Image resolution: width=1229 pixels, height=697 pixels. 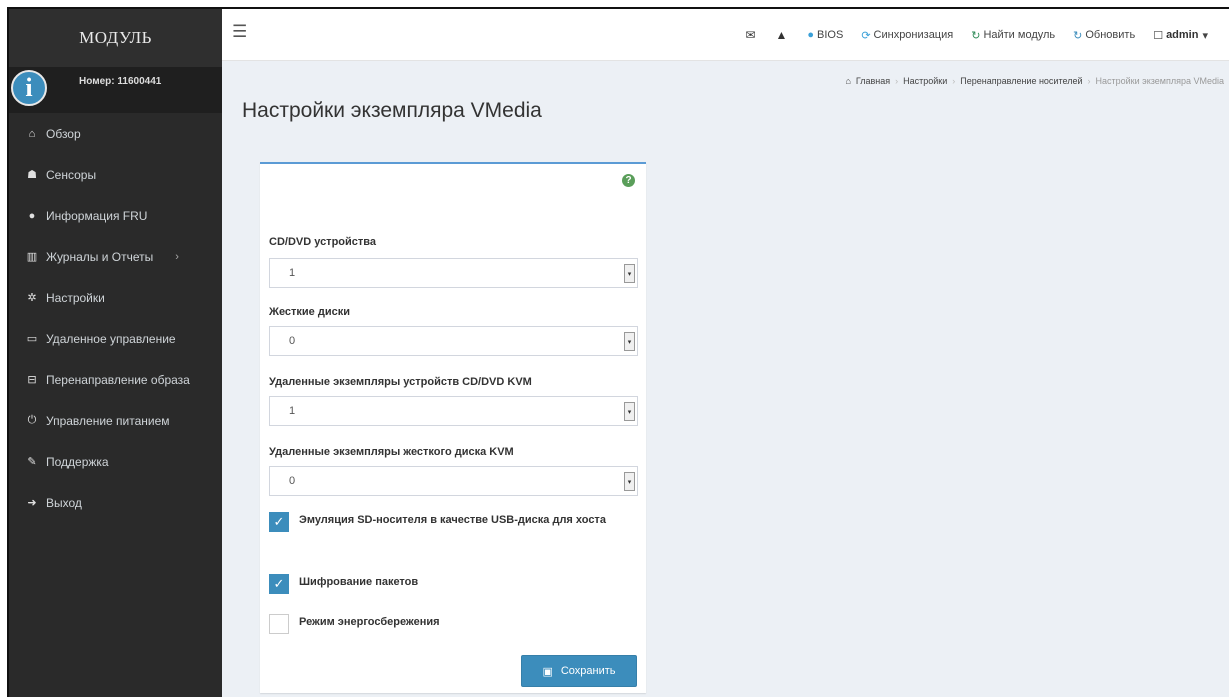 What do you see at coordinates (32, 298) in the screenshot?
I see `gear-icon: ✲` at bounding box center [32, 298].